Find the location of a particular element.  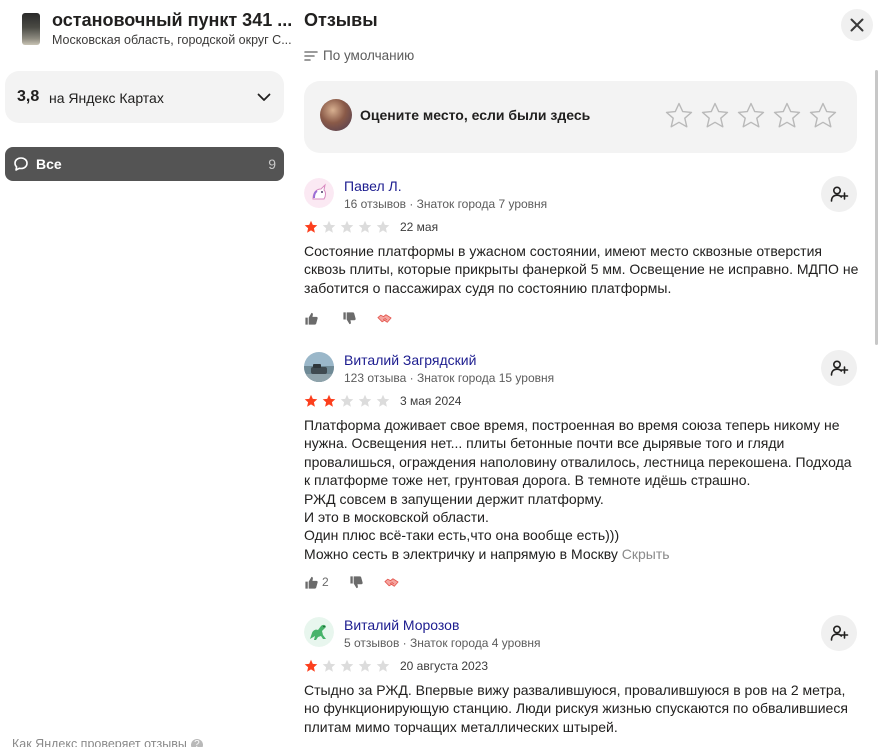

review-actions: 2 is located at coordinates (361, 582).